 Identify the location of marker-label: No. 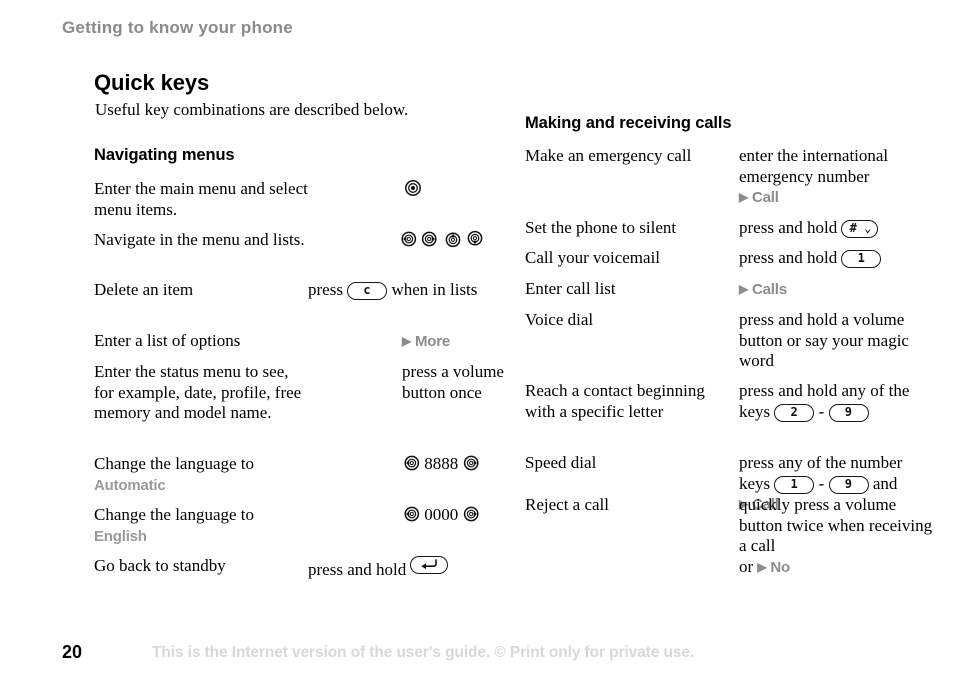
(780, 567).